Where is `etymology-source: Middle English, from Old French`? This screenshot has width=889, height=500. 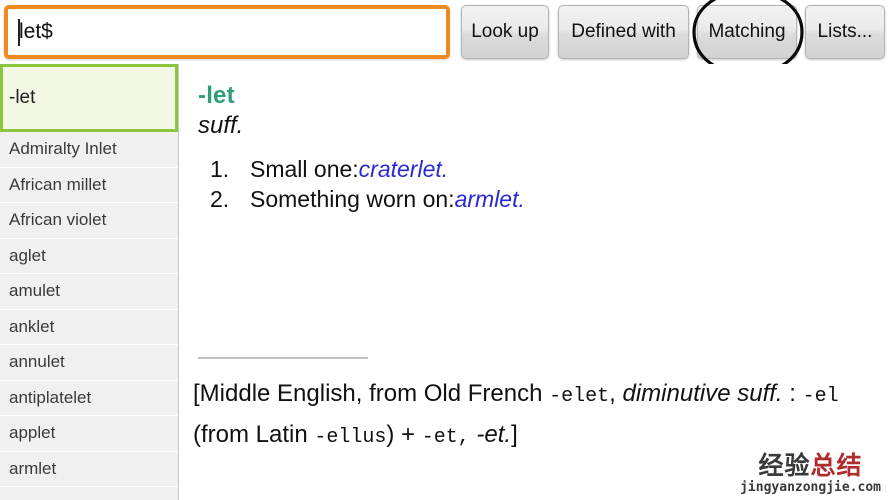
etymology-source: Middle English, from Old French is located at coordinates (374, 393).